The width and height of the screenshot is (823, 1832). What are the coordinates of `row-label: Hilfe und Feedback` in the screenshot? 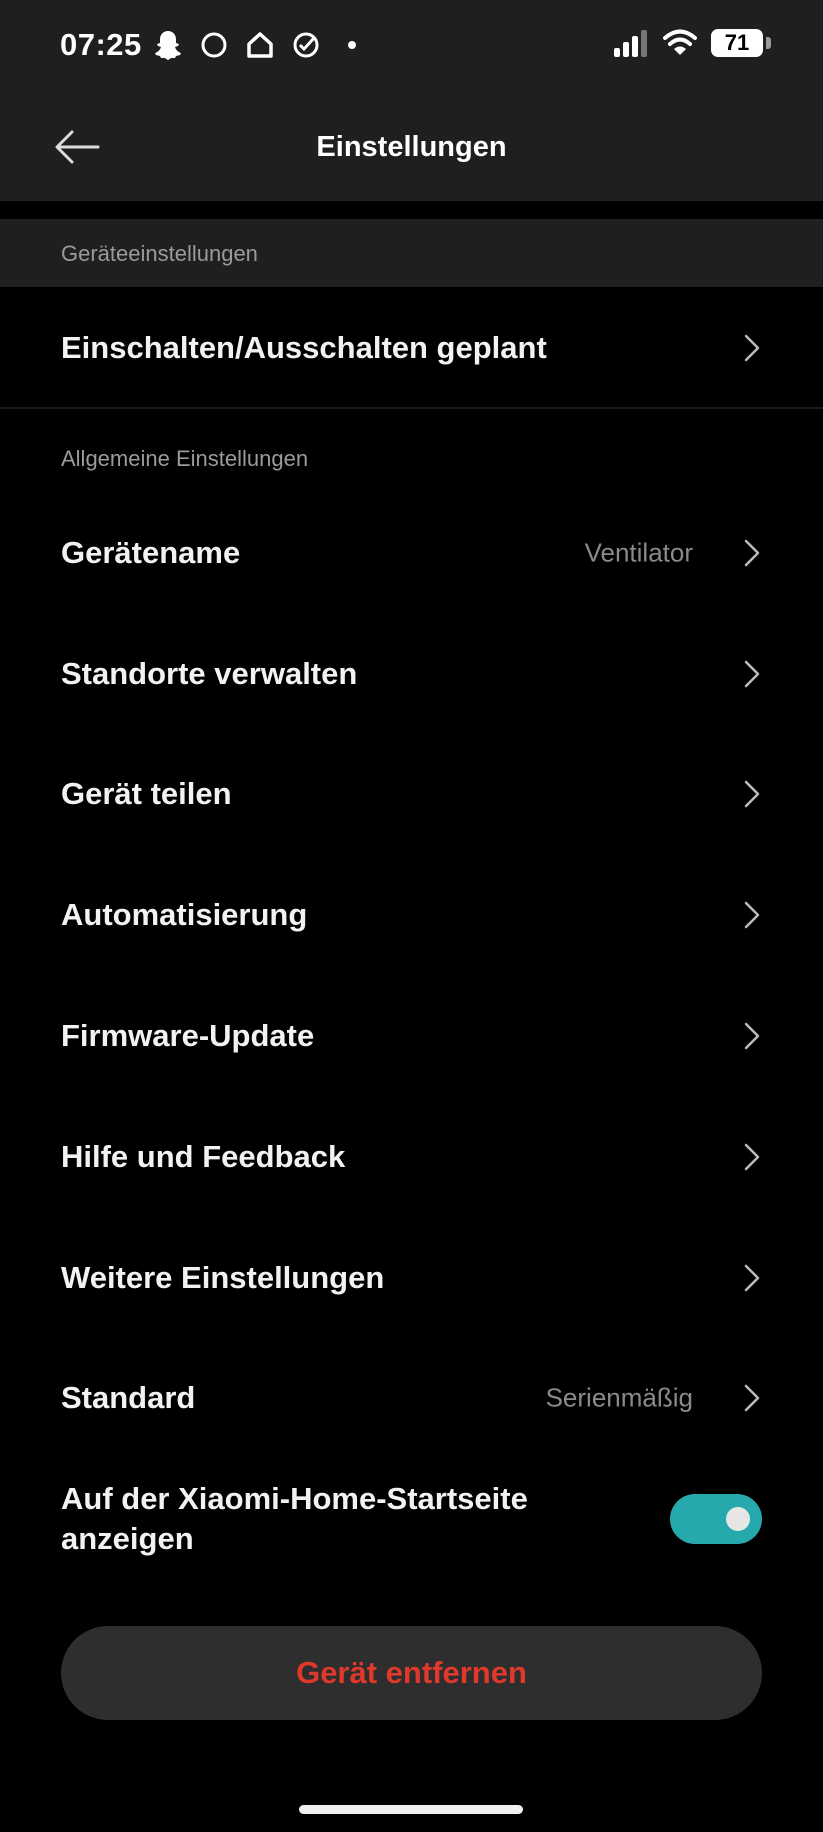 It's located at (203, 1156).